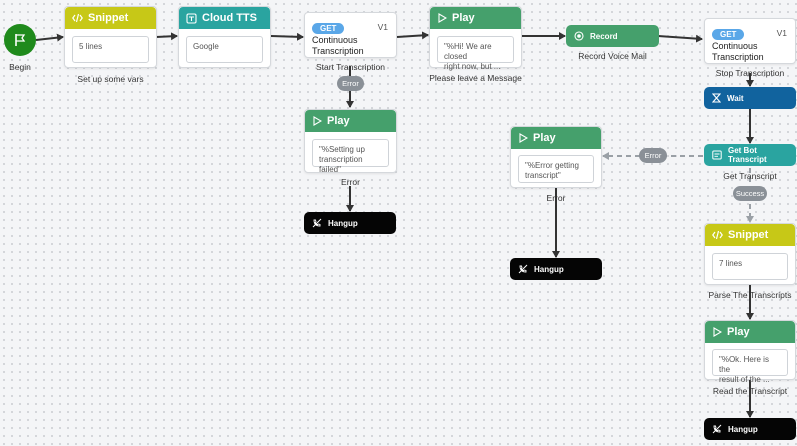  What do you see at coordinates (750, 98) in the screenshot?
I see `wait-node: Wait` at bounding box center [750, 98].